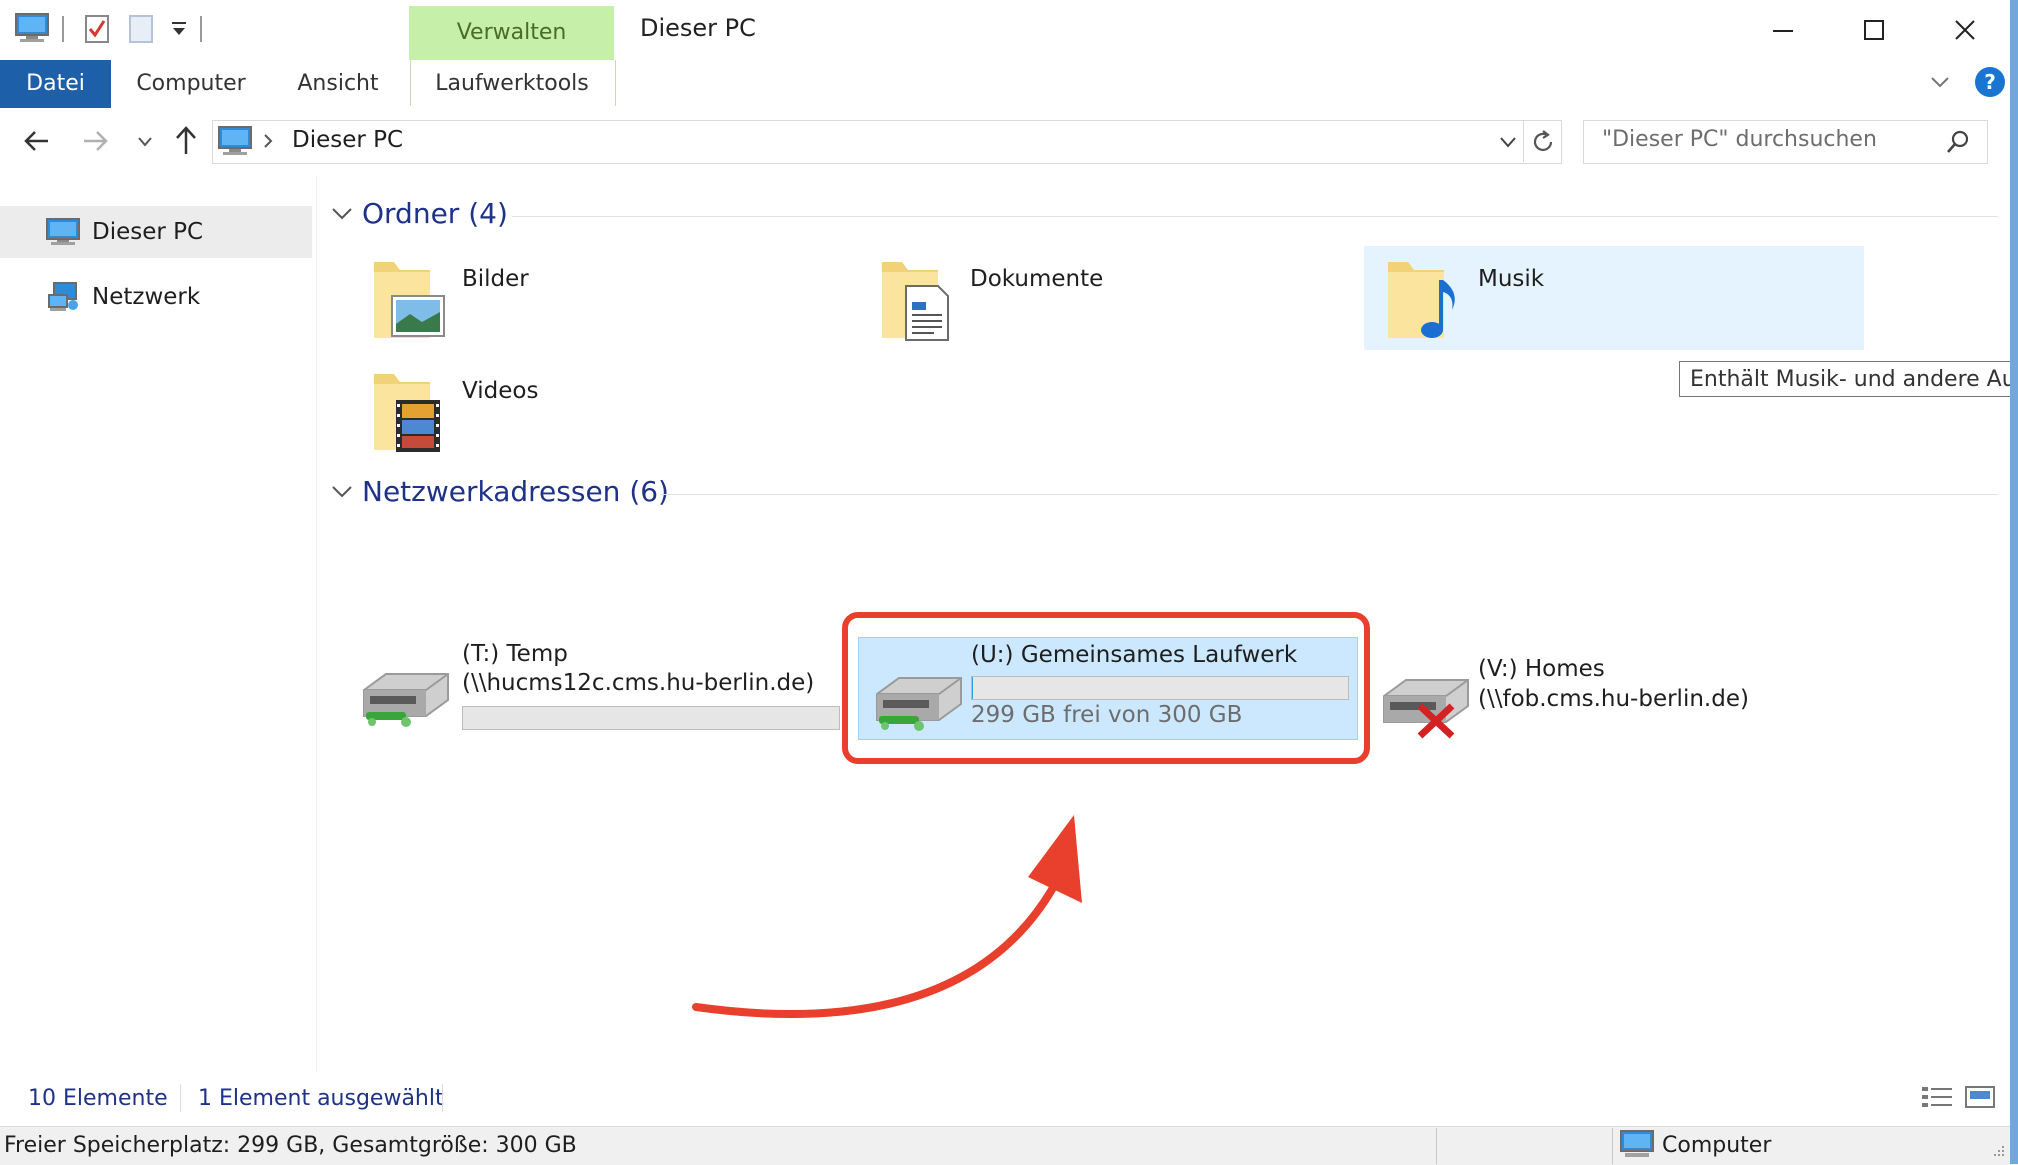  I want to click on help-icon: ?, so click(1990, 84).